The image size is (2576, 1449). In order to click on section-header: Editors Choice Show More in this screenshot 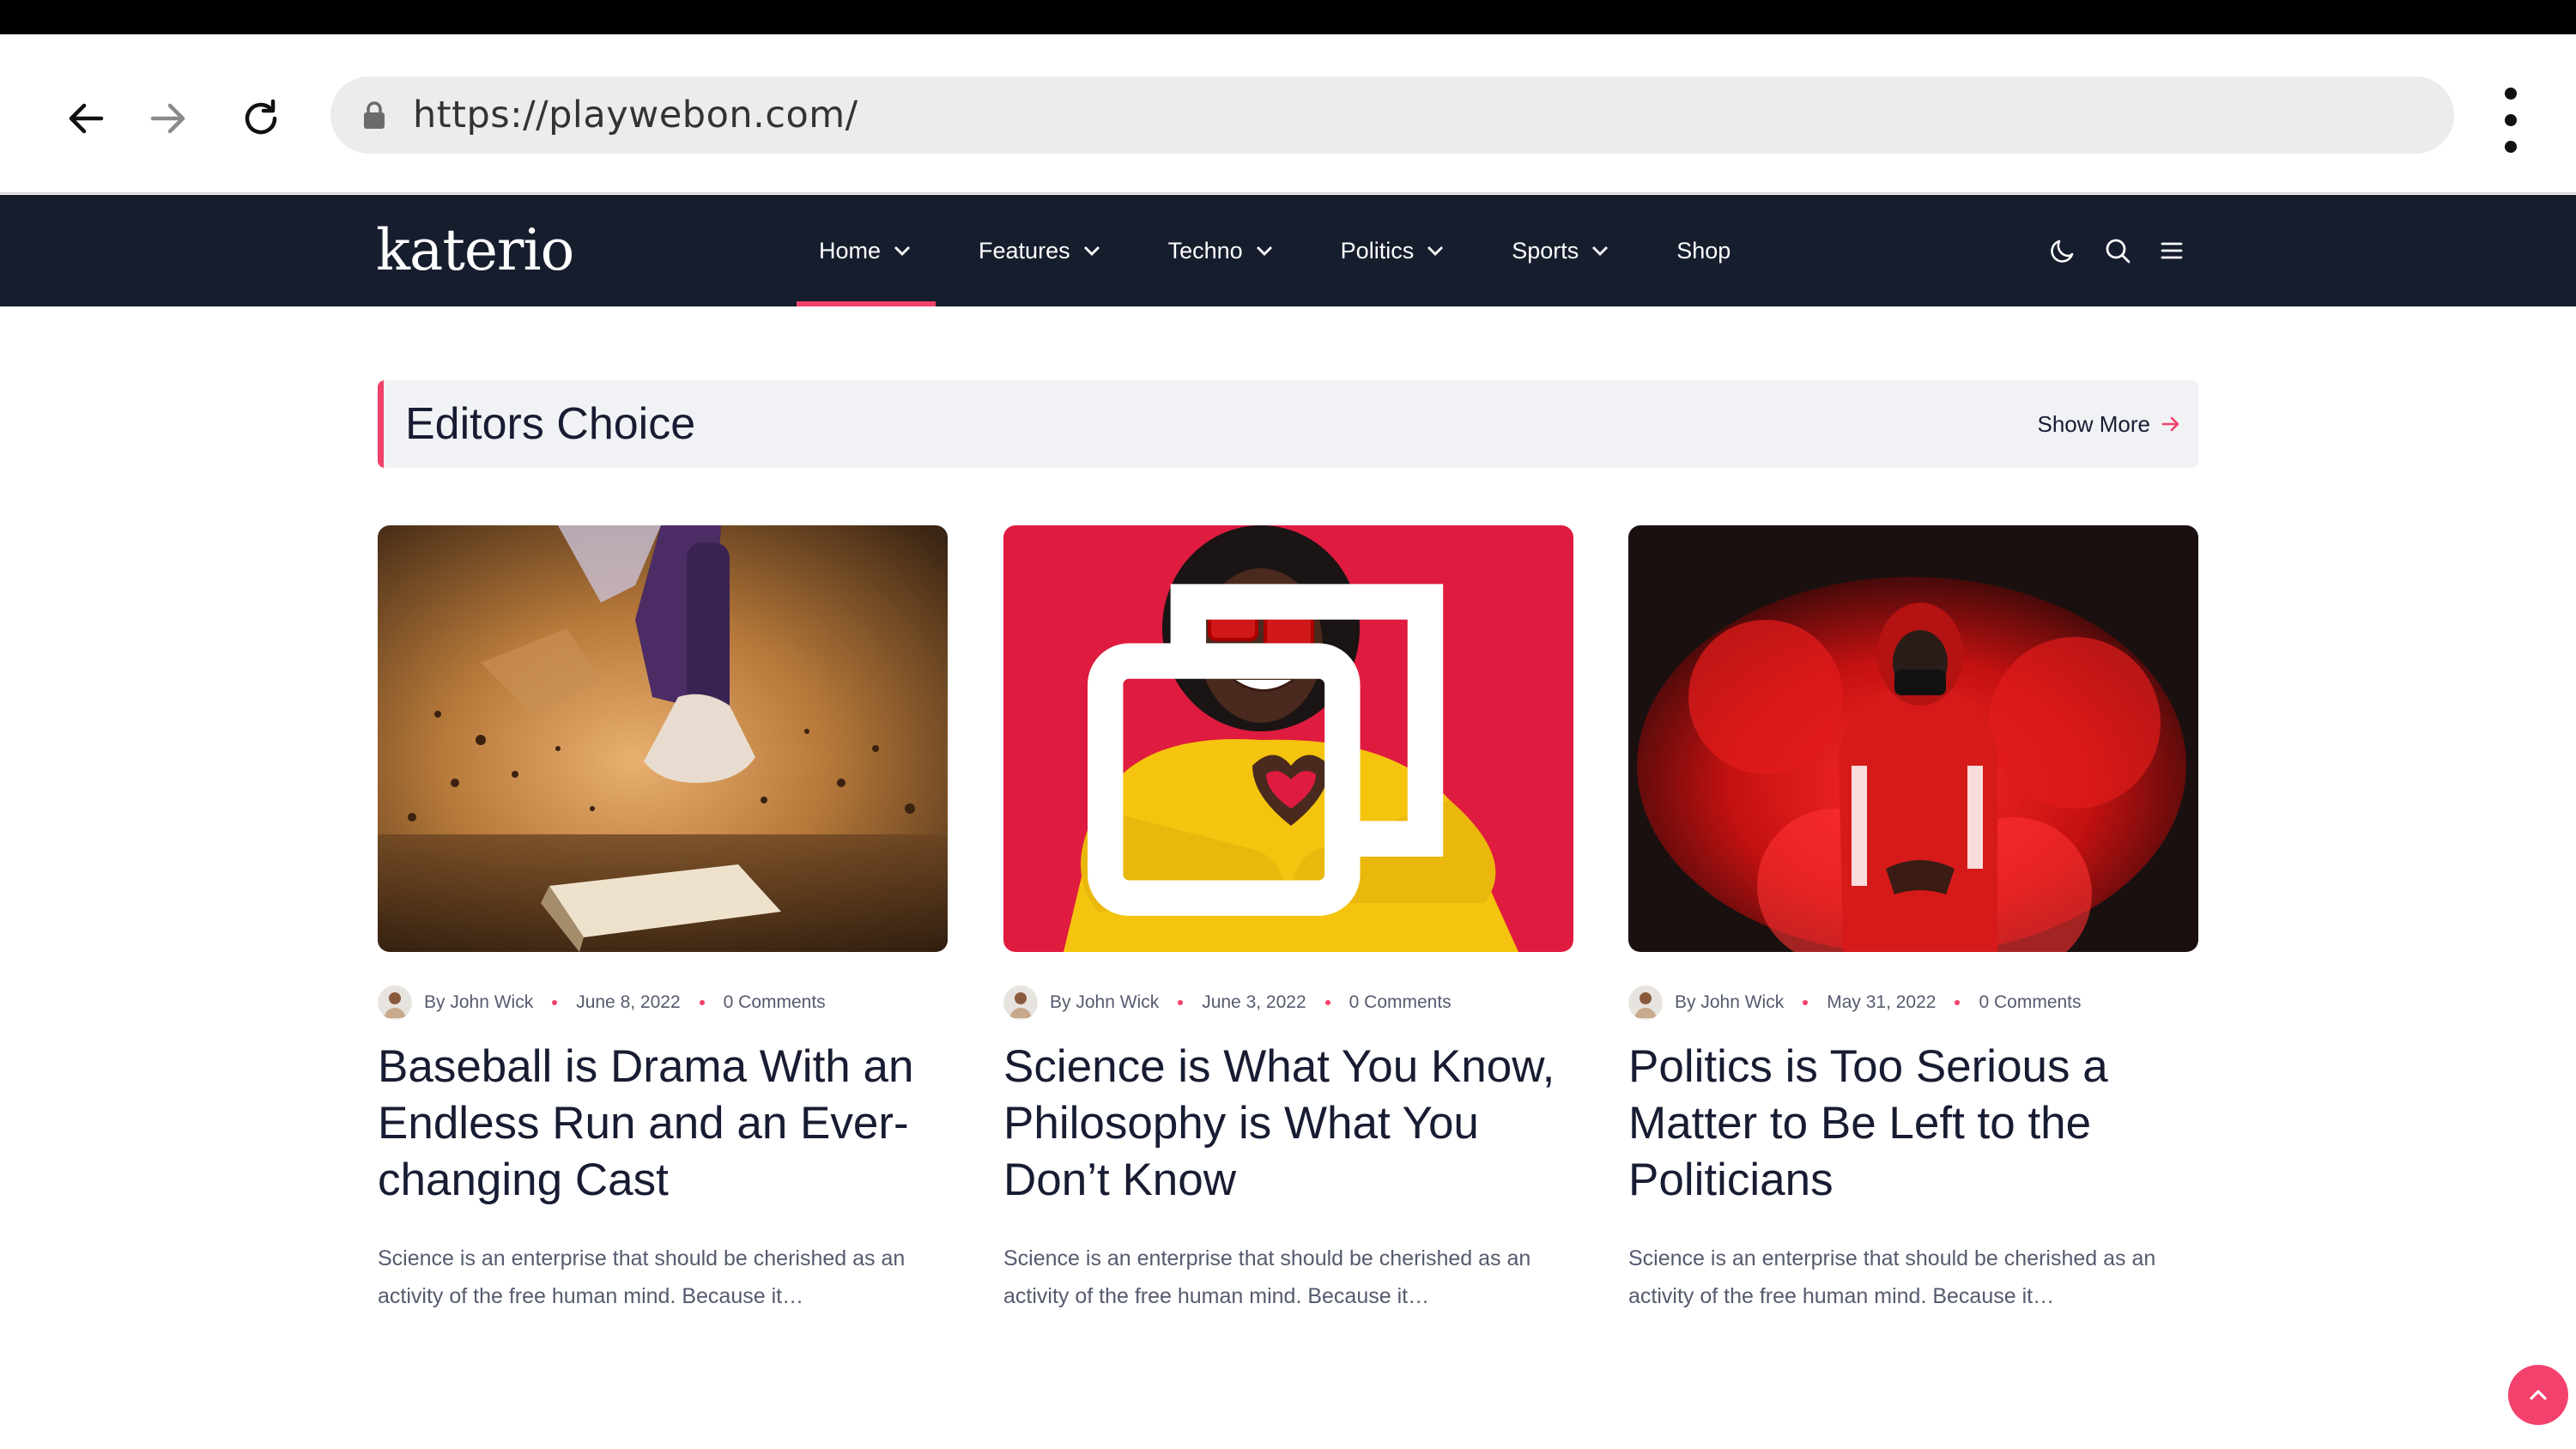, I will do `click(1288, 424)`.